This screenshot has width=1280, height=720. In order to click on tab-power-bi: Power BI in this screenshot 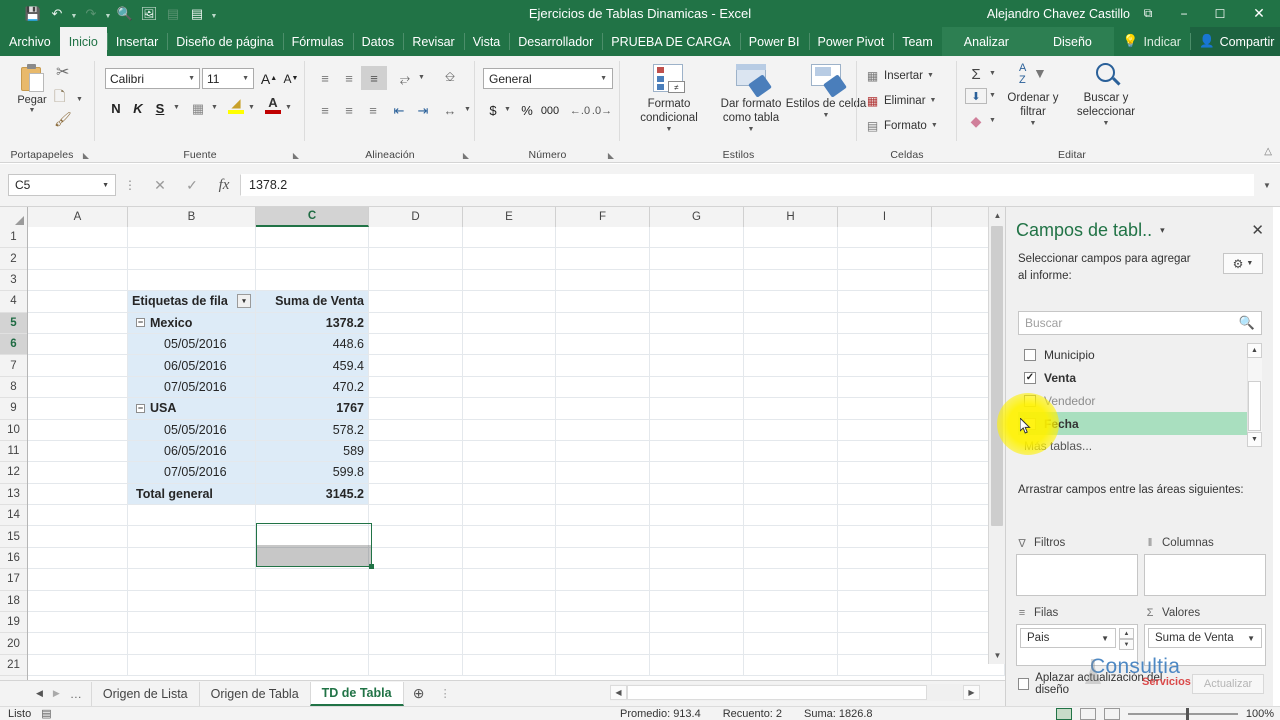, I will do `click(774, 41)`.